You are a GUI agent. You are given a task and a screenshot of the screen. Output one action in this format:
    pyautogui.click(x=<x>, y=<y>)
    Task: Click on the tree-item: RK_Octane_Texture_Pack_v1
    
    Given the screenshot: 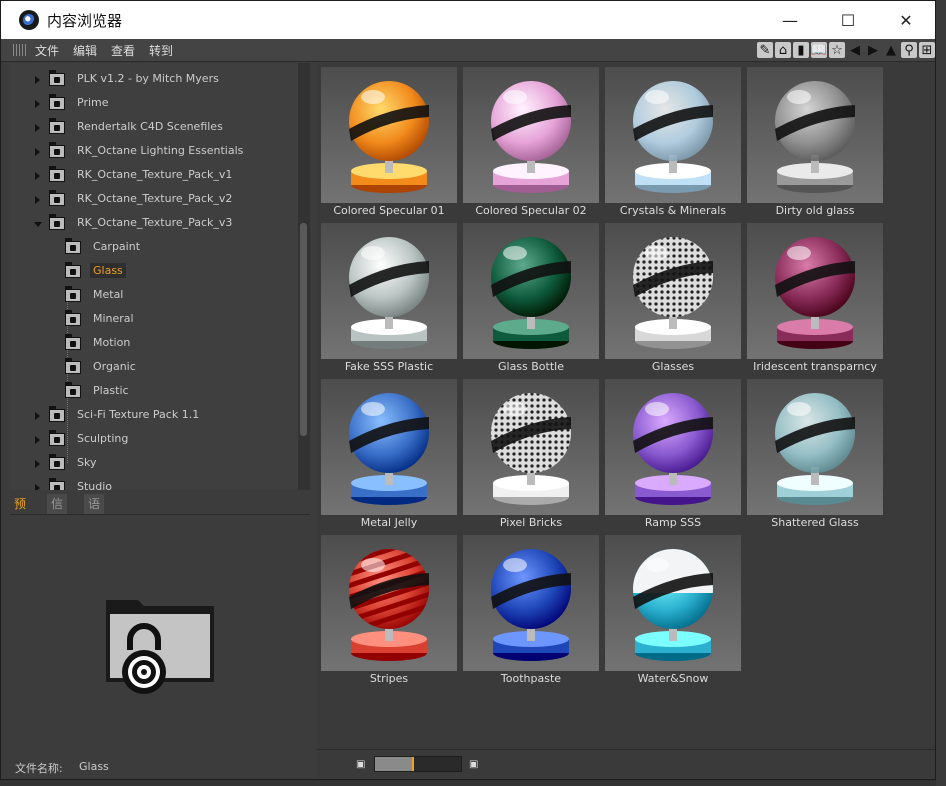 What is the action you would take?
    pyautogui.click(x=154, y=176)
    